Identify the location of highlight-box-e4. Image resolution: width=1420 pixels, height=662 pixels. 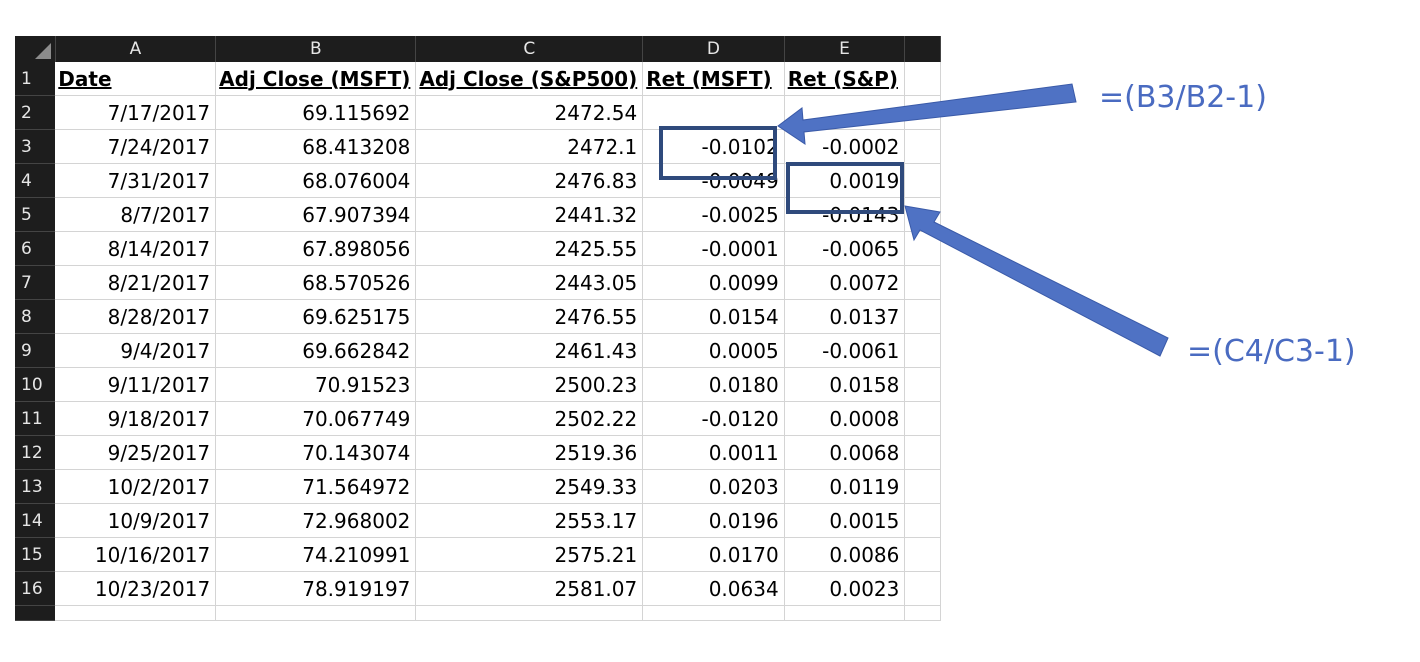
(845, 188).